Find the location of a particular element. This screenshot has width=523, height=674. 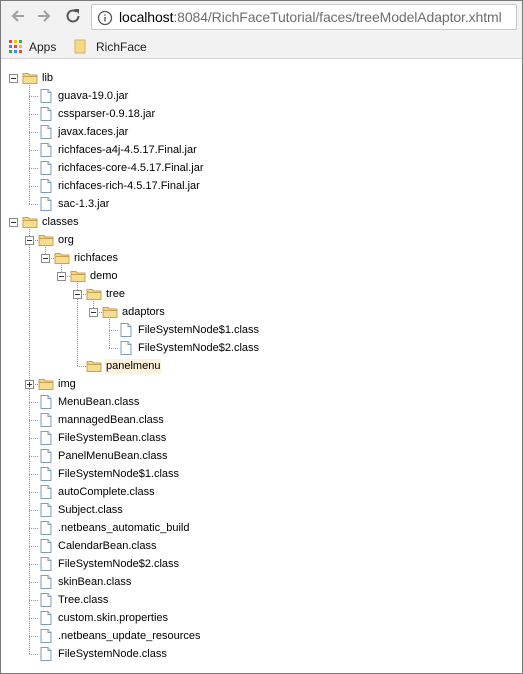

tree-file-node: javax.faces.jar is located at coordinates (83, 132).